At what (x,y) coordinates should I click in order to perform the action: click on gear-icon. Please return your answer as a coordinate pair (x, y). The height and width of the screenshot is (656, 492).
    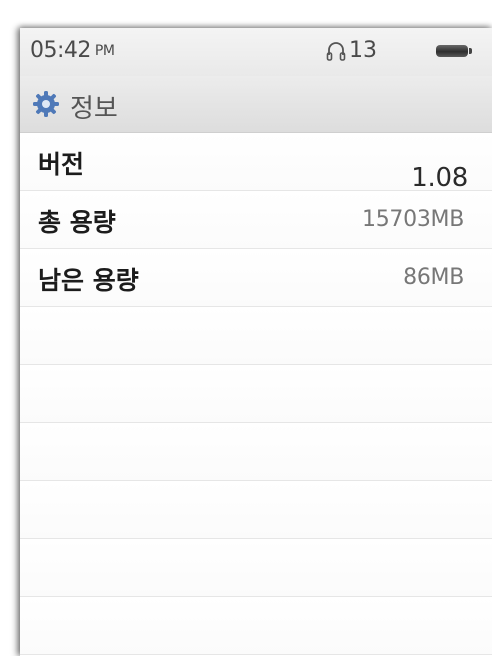
    Looking at the image, I should click on (46, 104).